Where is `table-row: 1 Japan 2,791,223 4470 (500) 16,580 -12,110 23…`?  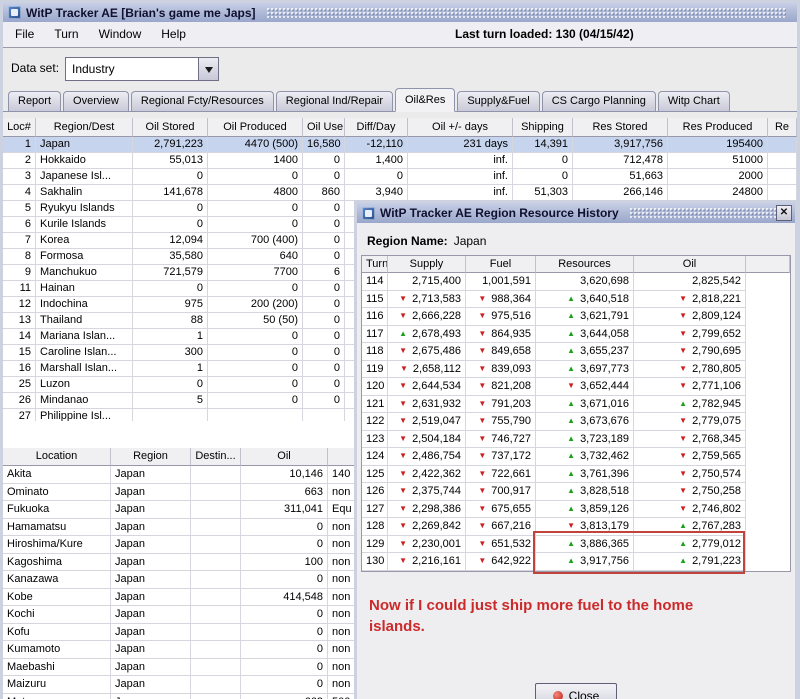
table-row: 1 Japan 2,791,223 4470 (500) 16,580 -12,110 23… is located at coordinates (400, 145).